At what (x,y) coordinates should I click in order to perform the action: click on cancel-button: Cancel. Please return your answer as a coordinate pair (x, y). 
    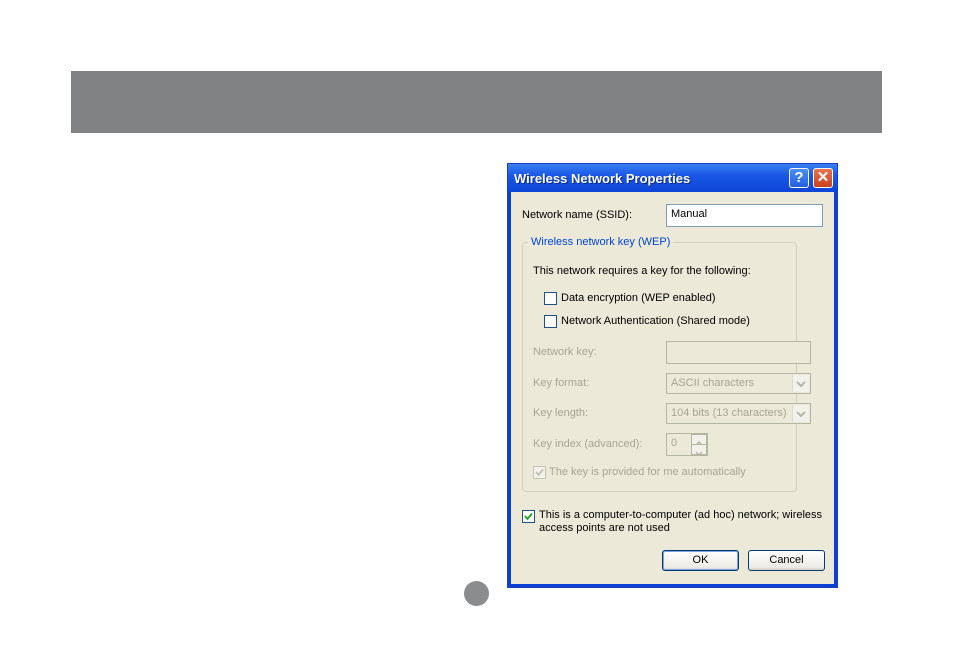
    Looking at the image, I should click on (786, 560).